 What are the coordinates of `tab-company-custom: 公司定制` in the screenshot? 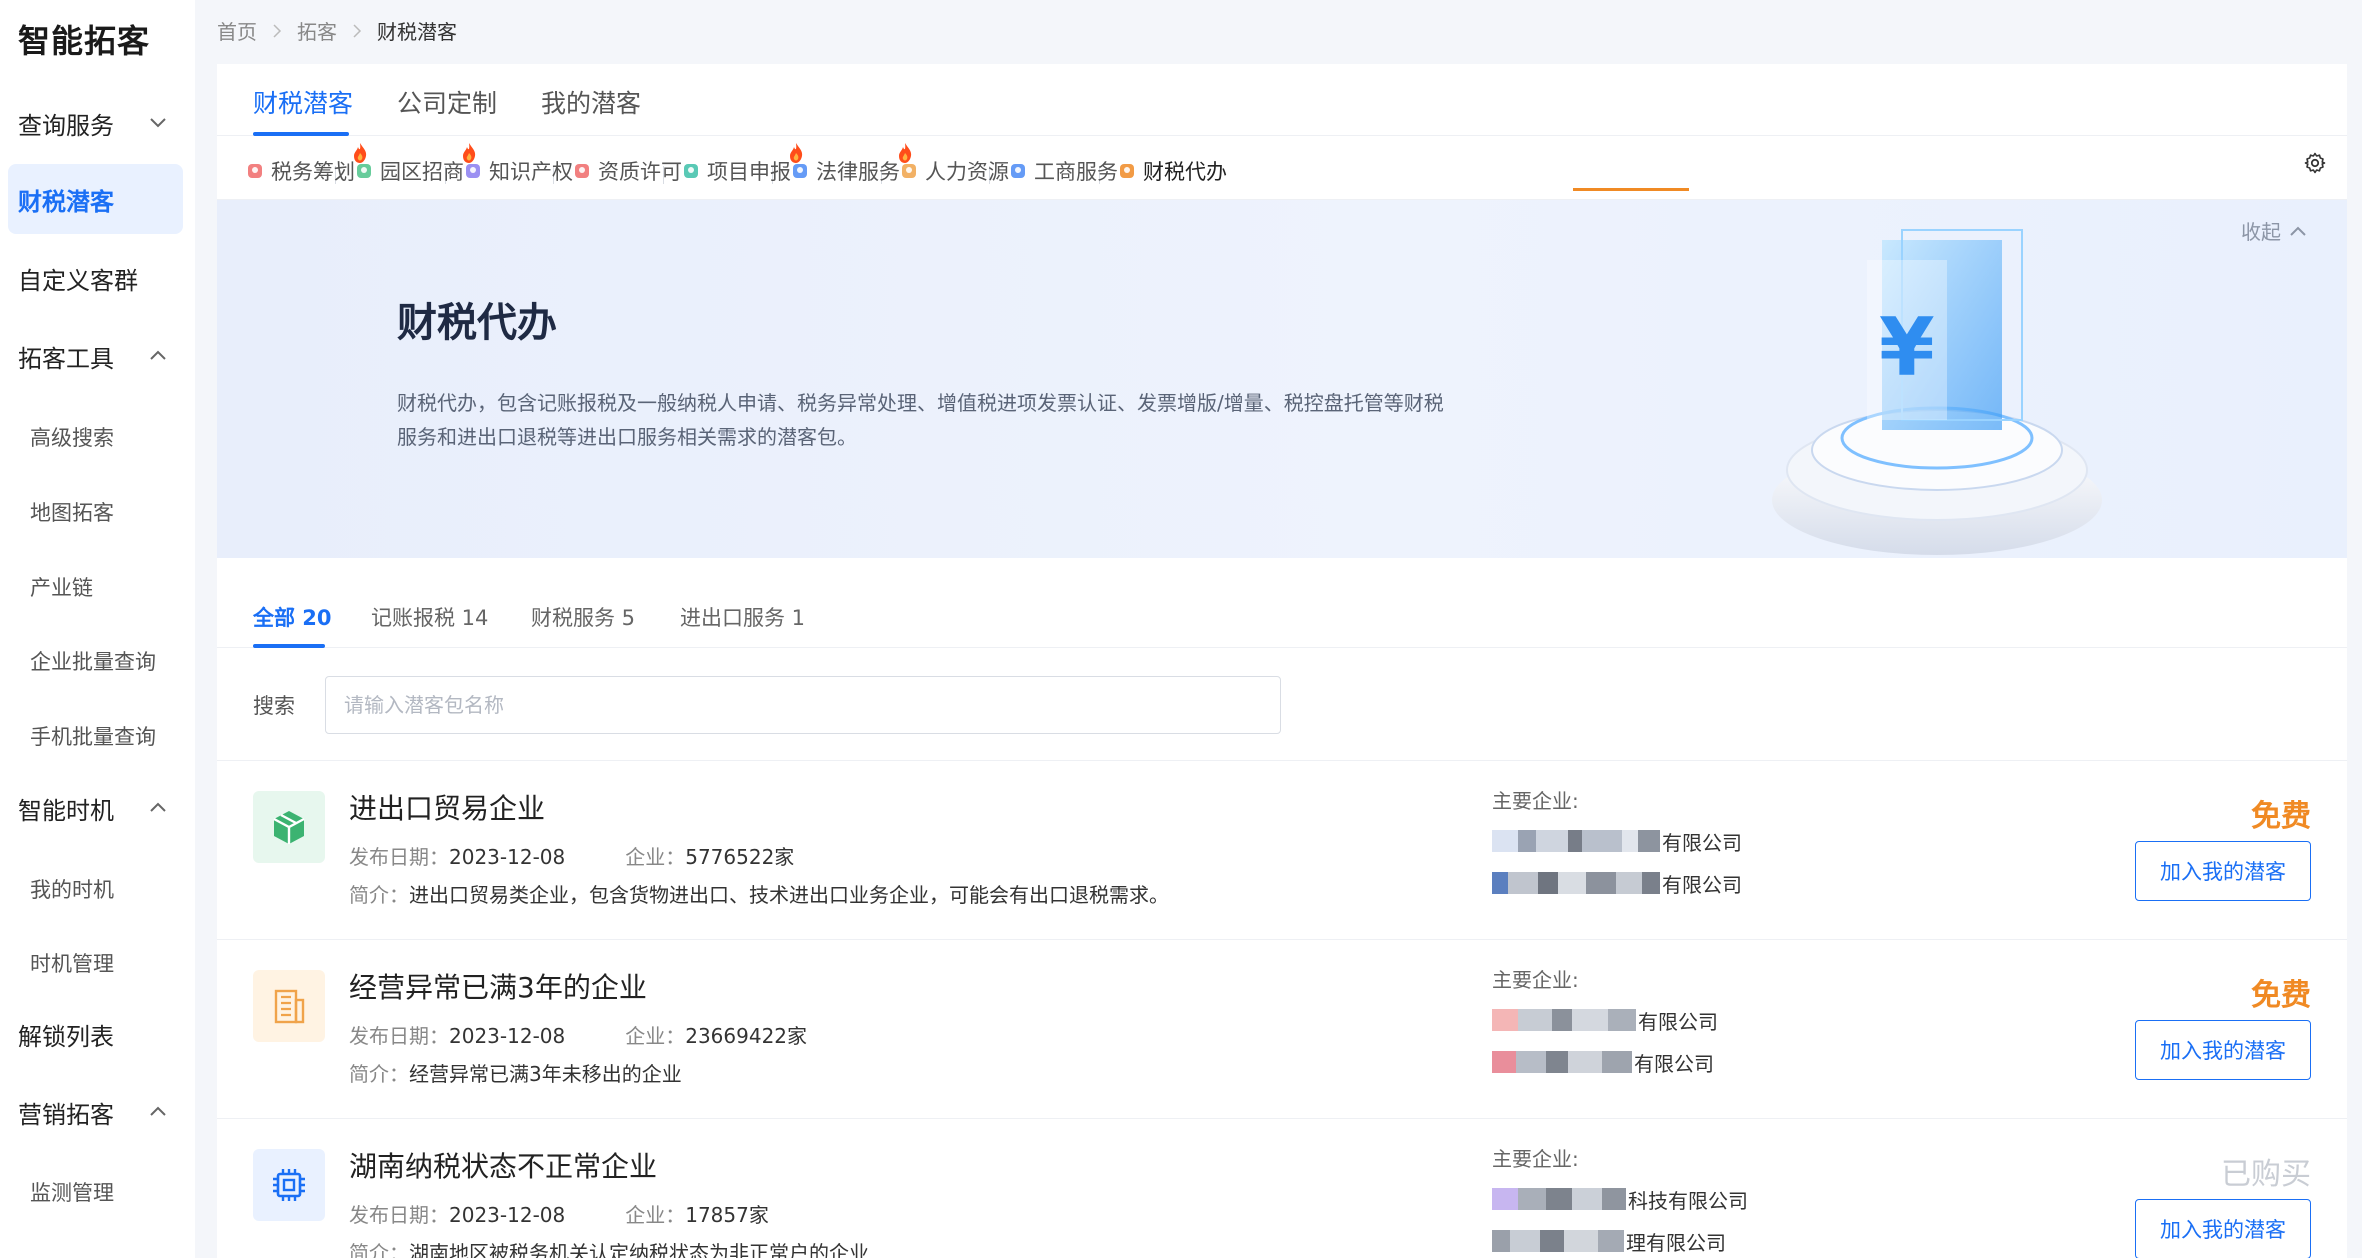 It's located at (447, 102).